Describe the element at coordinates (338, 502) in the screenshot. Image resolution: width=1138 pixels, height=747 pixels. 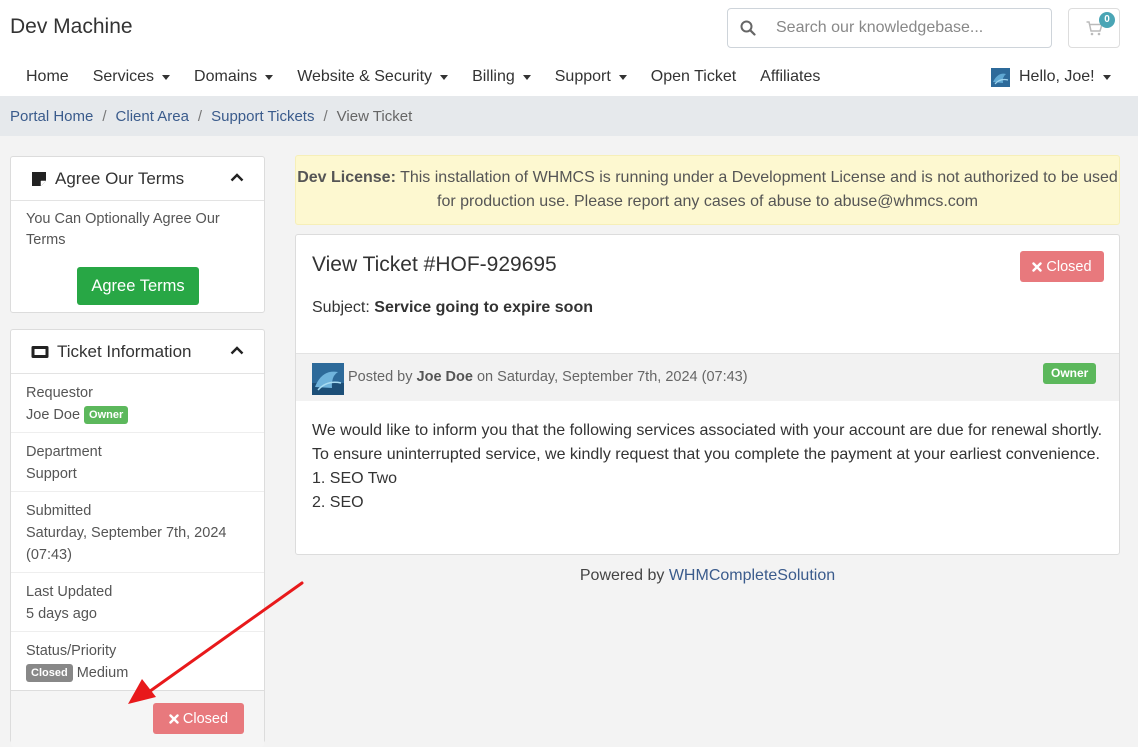
I see `message-line: 2. SEO` at that location.